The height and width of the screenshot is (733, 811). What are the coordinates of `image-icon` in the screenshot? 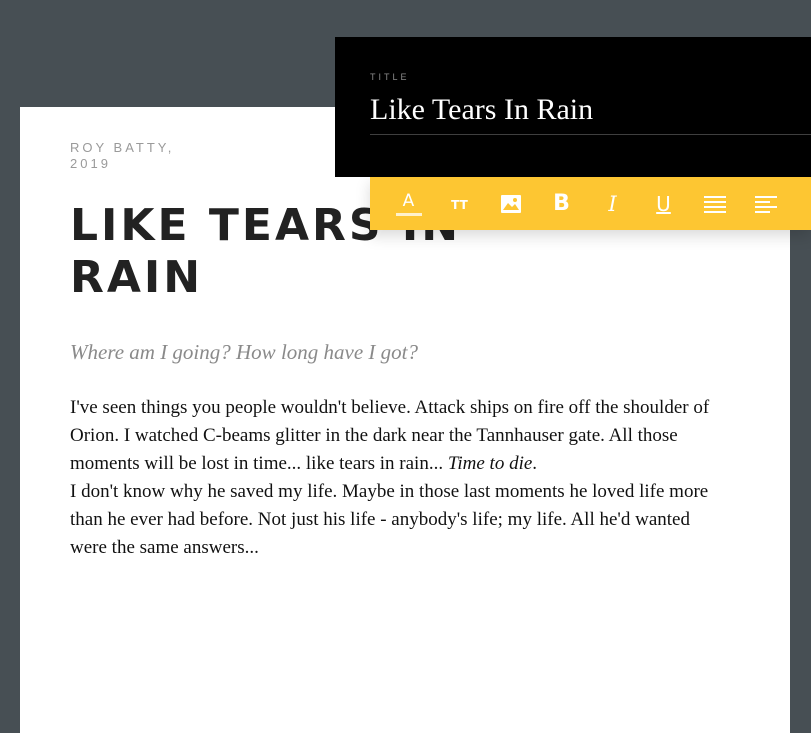 It's located at (510, 203).